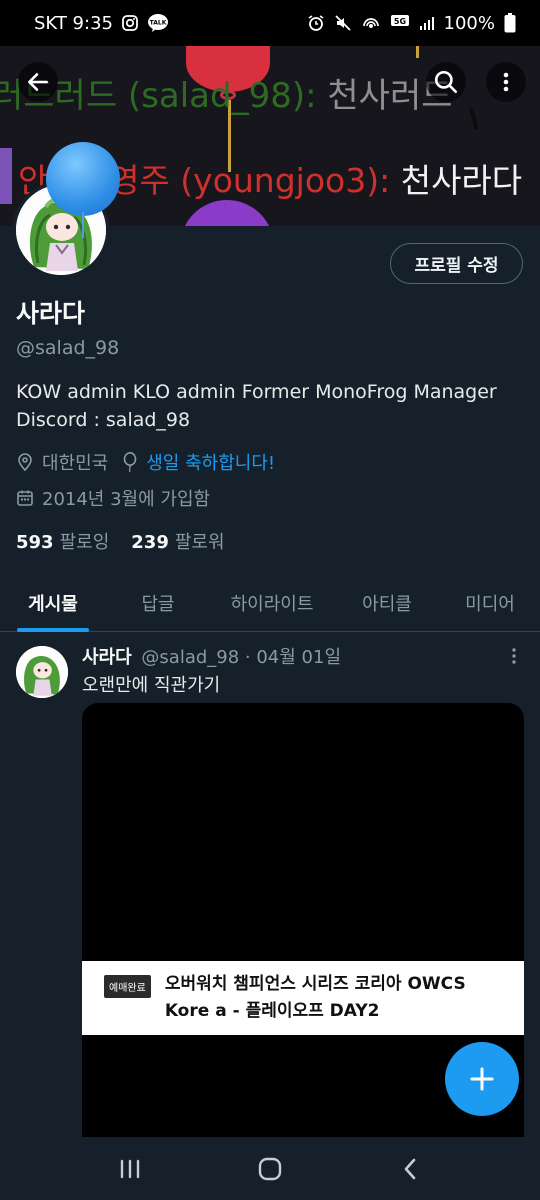  I want to click on follow-stats: 593 팔로잉 239 팔로워, so click(120, 541).